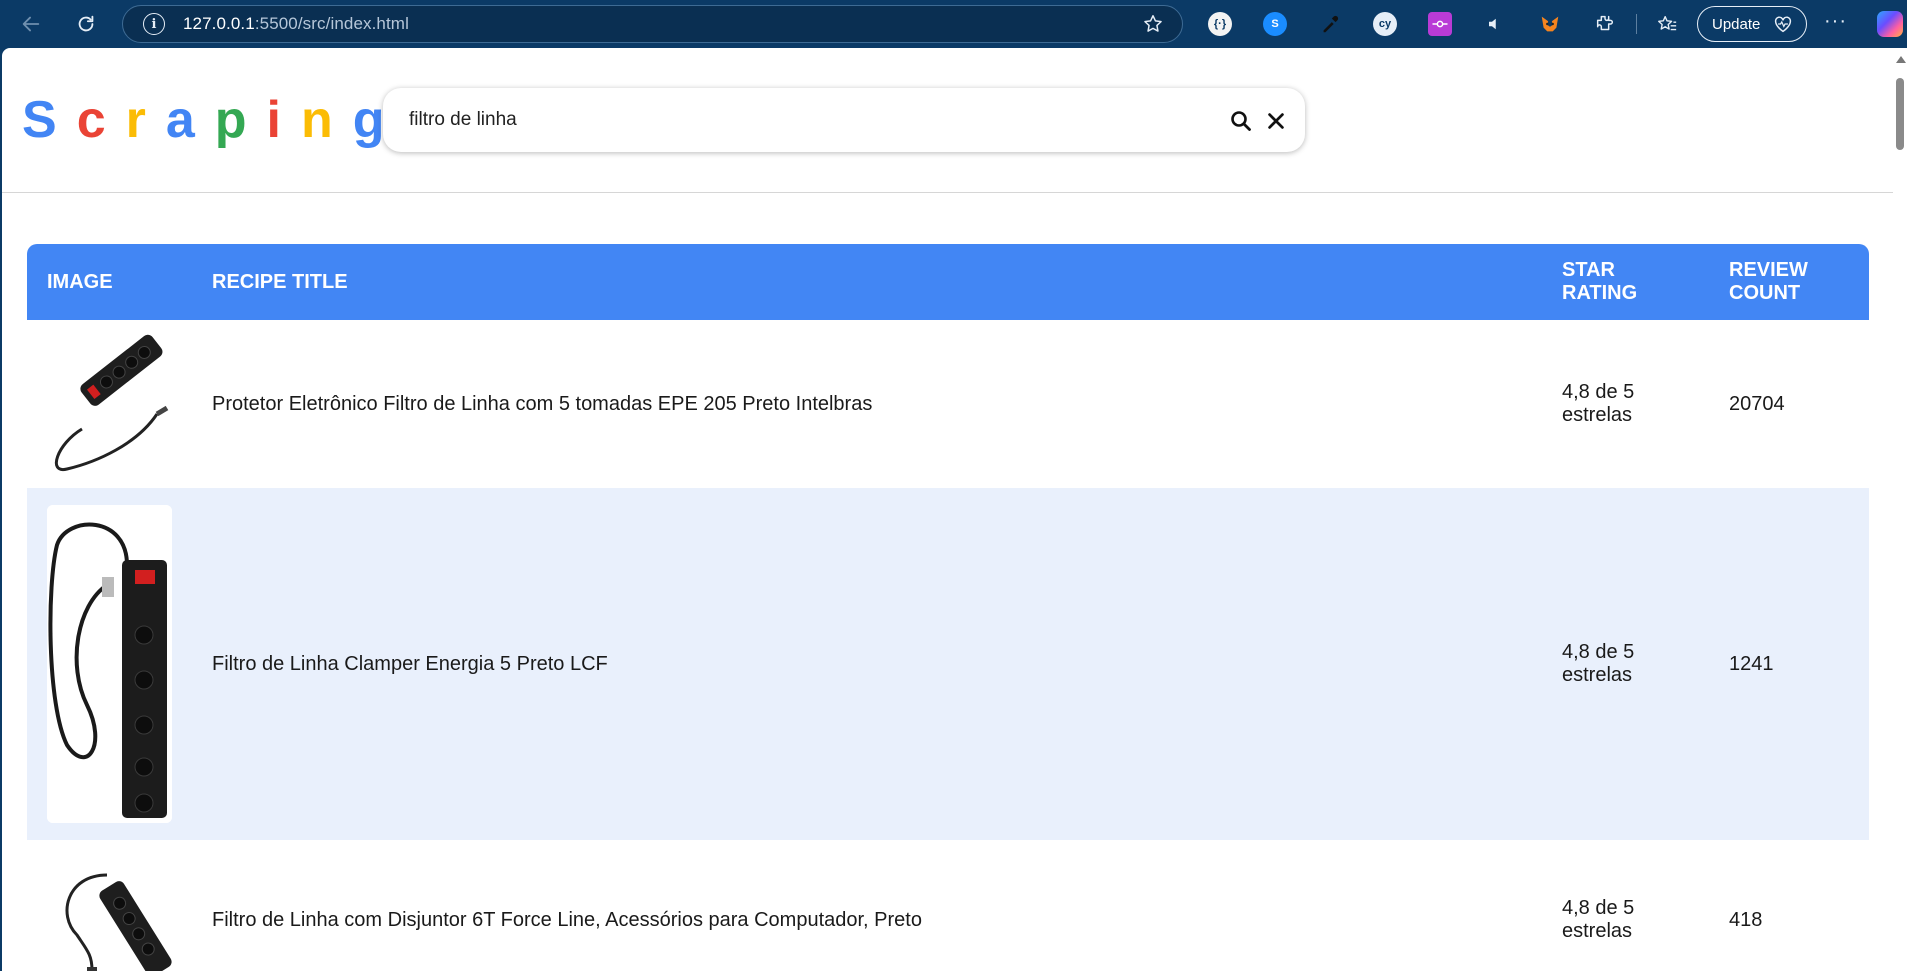  I want to click on search-input, so click(799, 120).